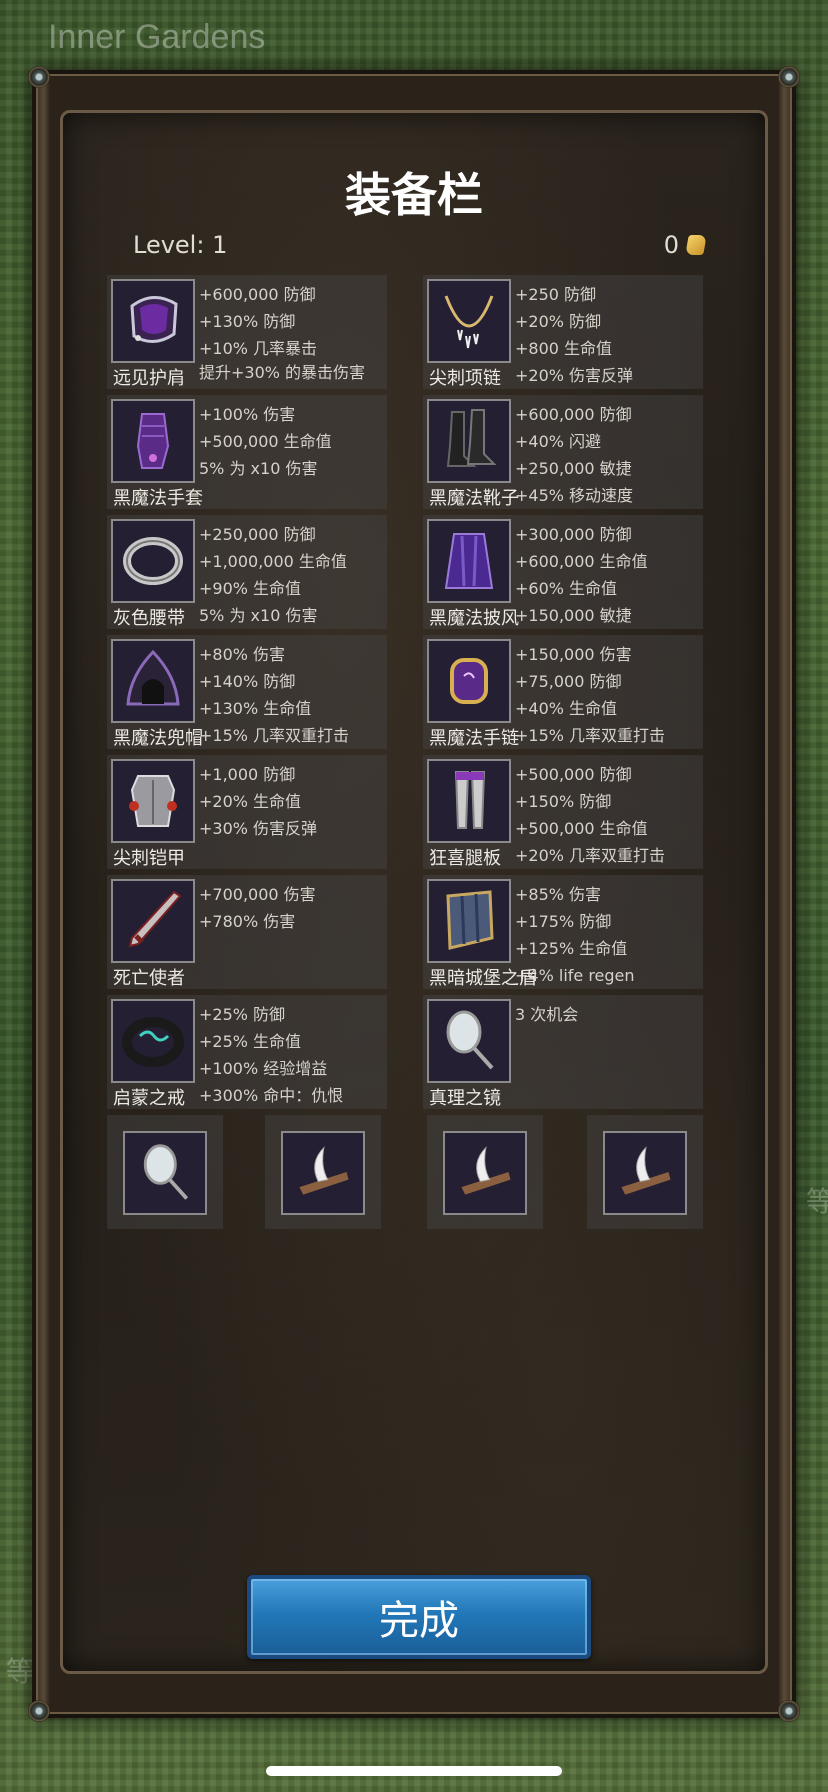 This screenshot has height=1792, width=828. What do you see at coordinates (465, 378) in the screenshot?
I see `item-name: 尖刺项链` at bounding box center [465, 378].